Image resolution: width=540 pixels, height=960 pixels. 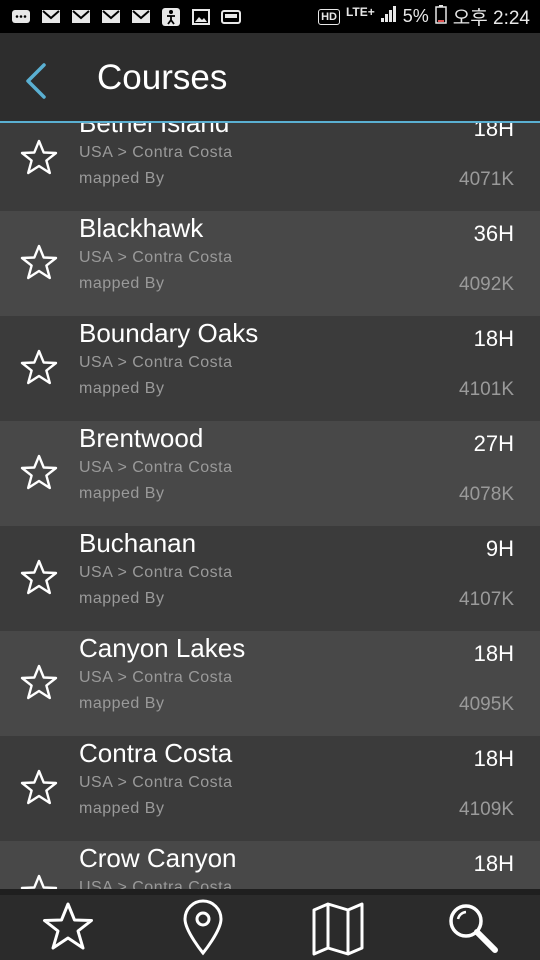 What do you see at coordinates (138, 543) in the screenshot?
I see `course-name: Buchanan` at bounding box center [138, 543].